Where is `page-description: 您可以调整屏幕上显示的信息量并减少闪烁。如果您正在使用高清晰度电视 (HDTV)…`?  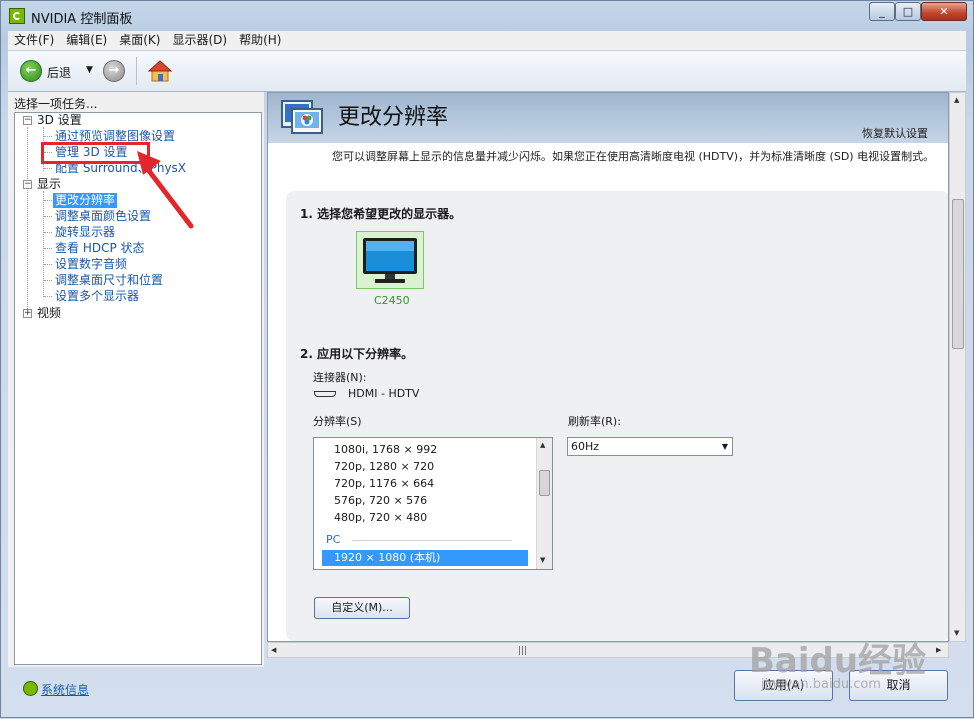 page-description: 您可以调整屏幕上显示的信息量并减少闪烁。如果您正在使用高清晰度电视 (HDTV)… is located at coordinates (633, 156).